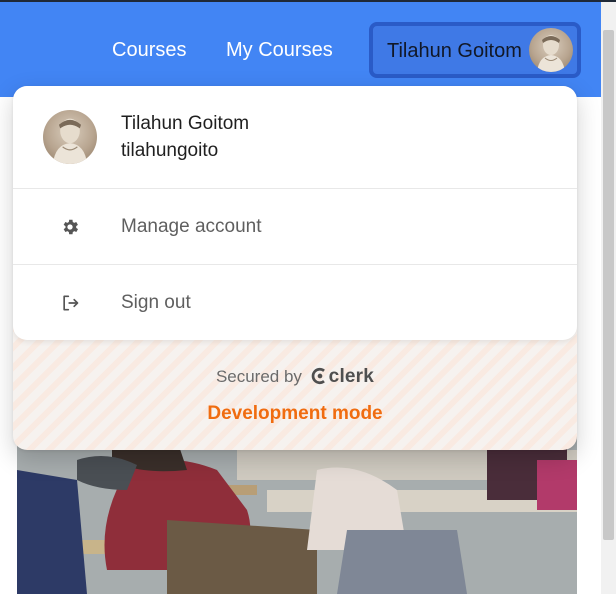  Describe the element at coordinates (149, 50) in the screenshot. I see `nav-link-courses: Courses` at that location.